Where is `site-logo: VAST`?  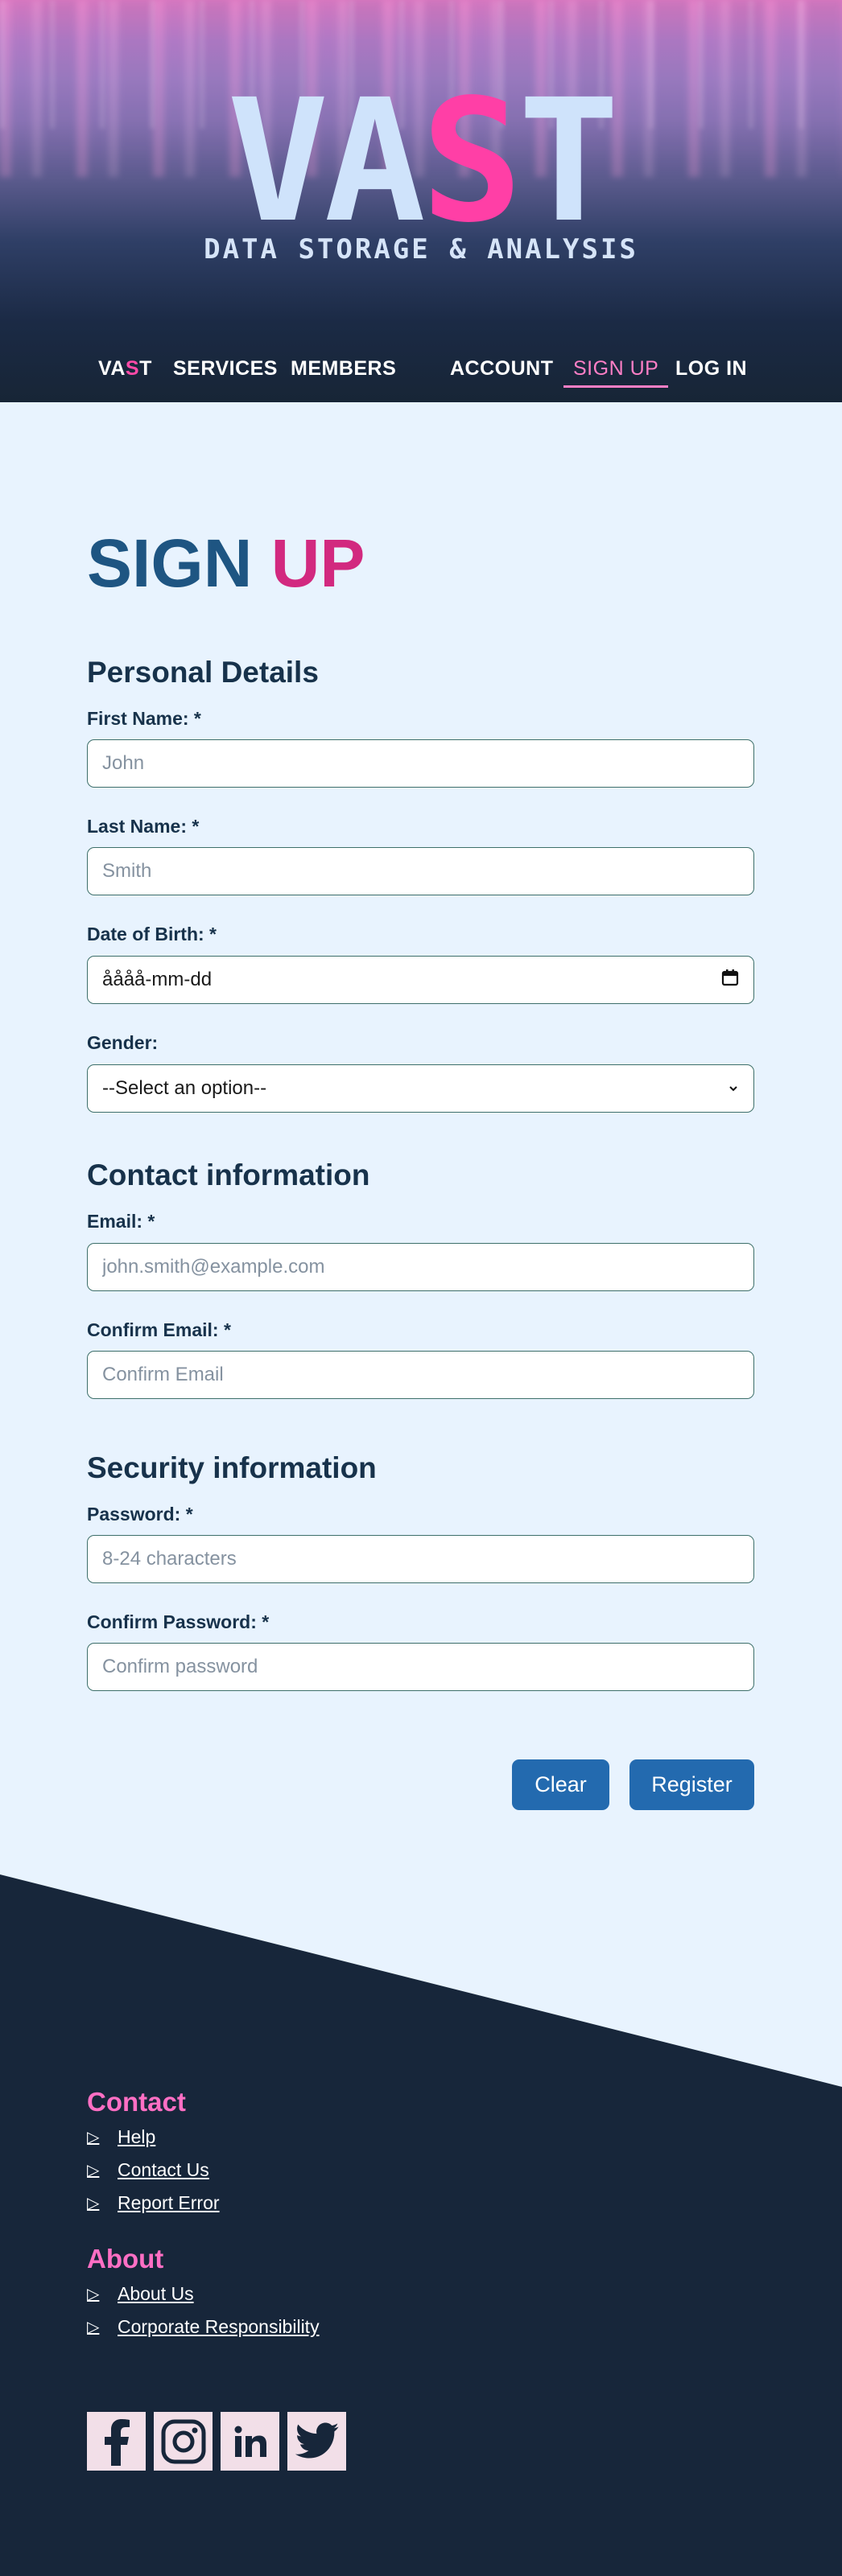
site-logo: VAST is located at coordinates (421, 161).